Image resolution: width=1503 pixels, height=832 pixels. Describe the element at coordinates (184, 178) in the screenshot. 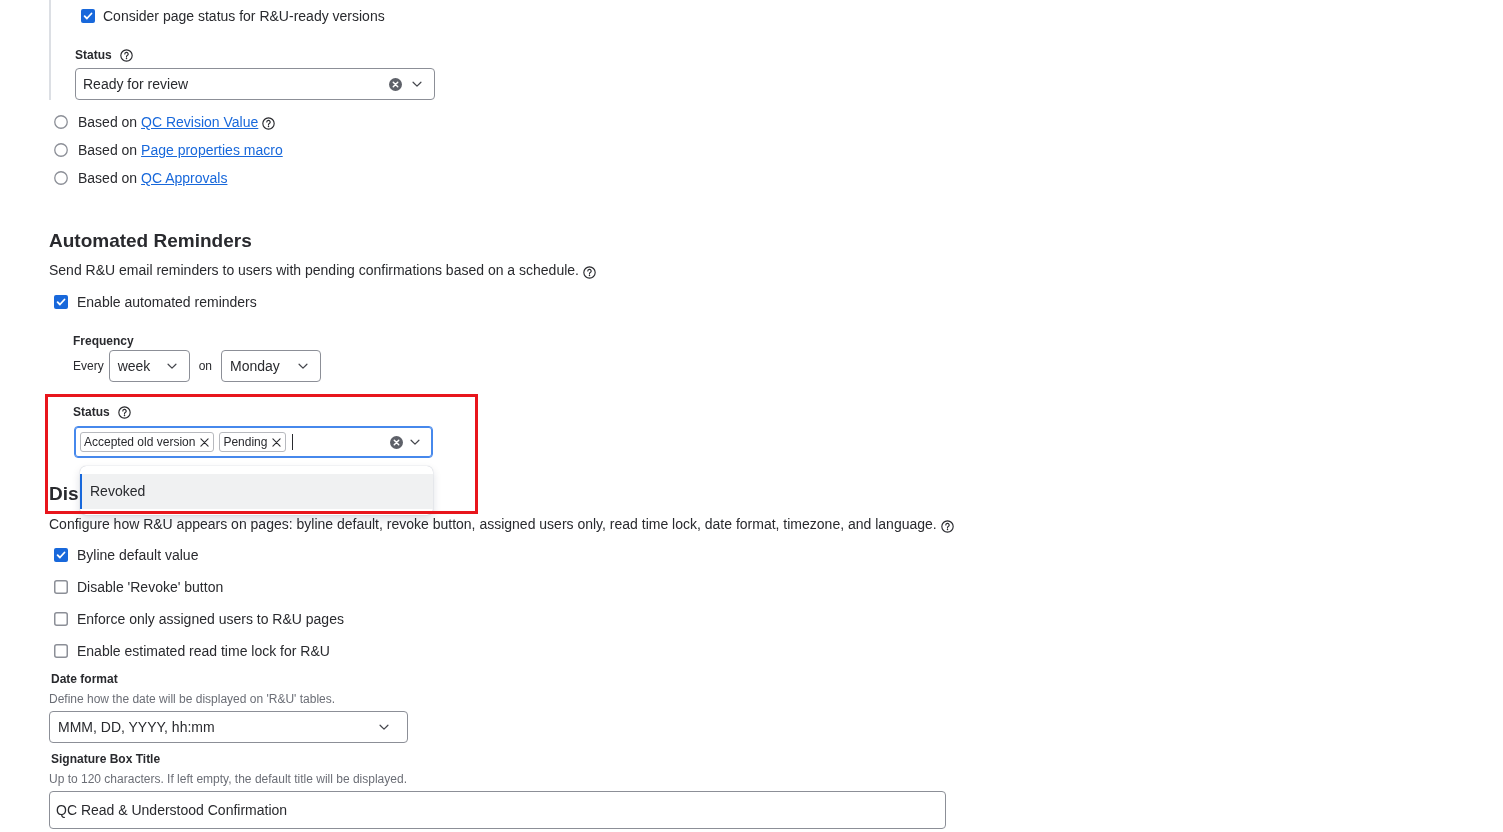

I see `link: QC Approvals` at that location.